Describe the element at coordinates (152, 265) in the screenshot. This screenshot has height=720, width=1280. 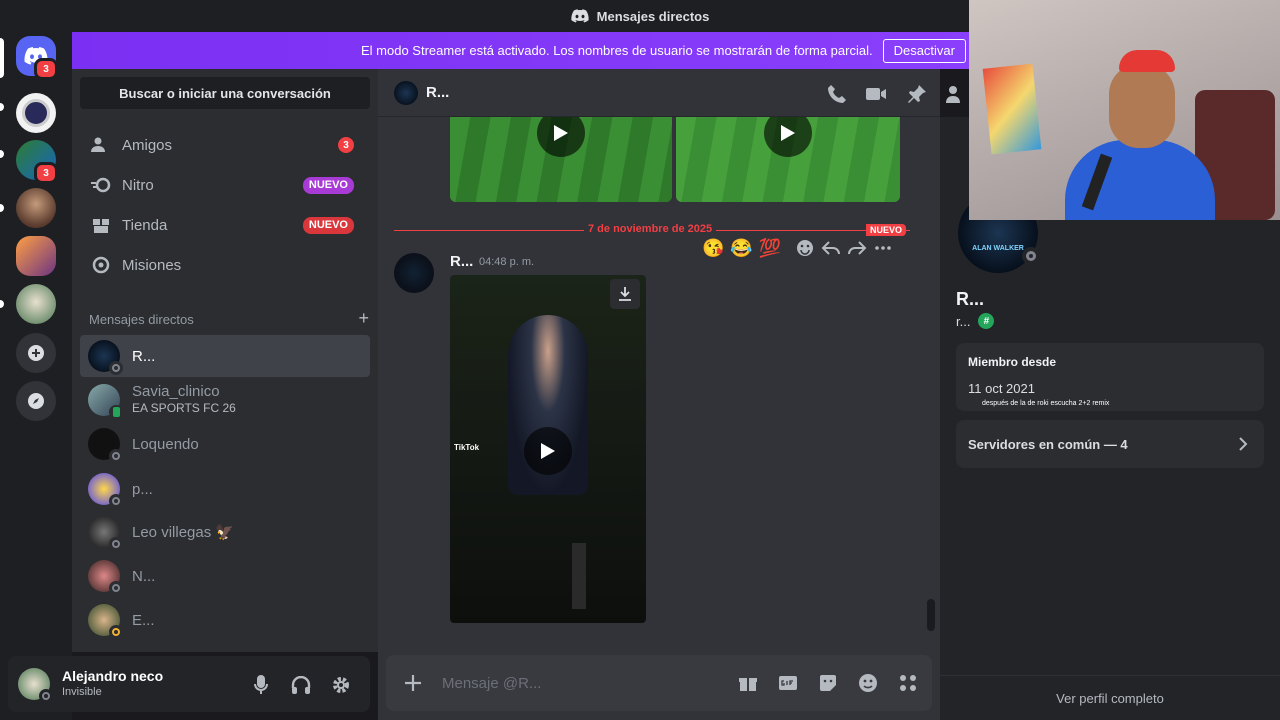
I see `nav-label: Misiones` at that location.